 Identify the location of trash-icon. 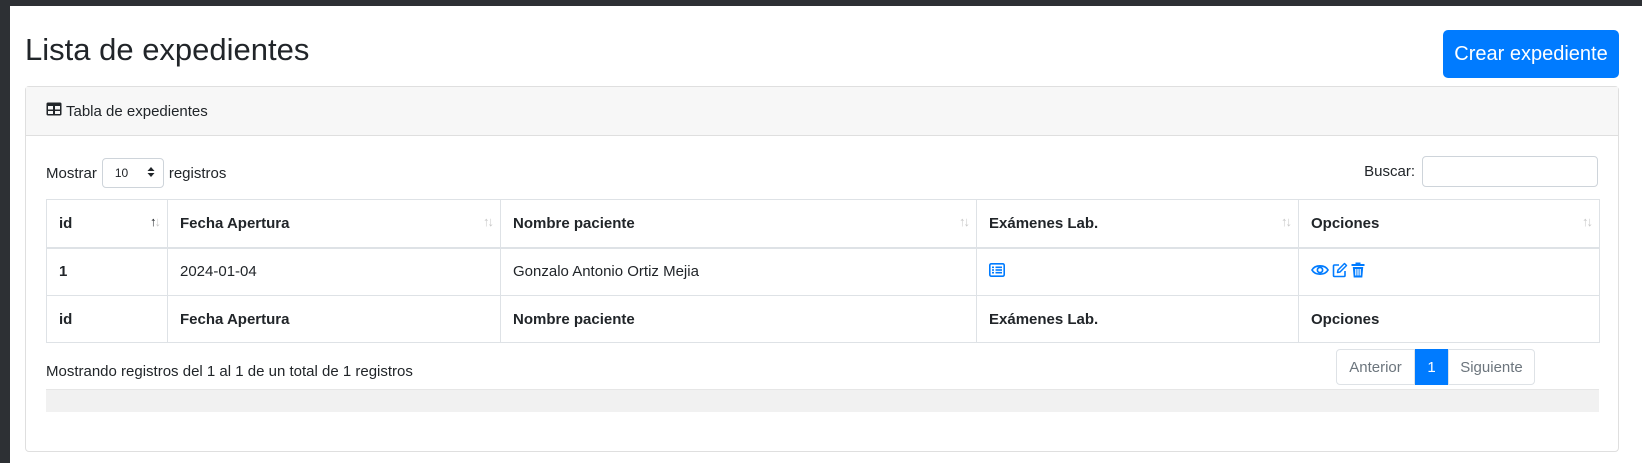
(1358, 272).